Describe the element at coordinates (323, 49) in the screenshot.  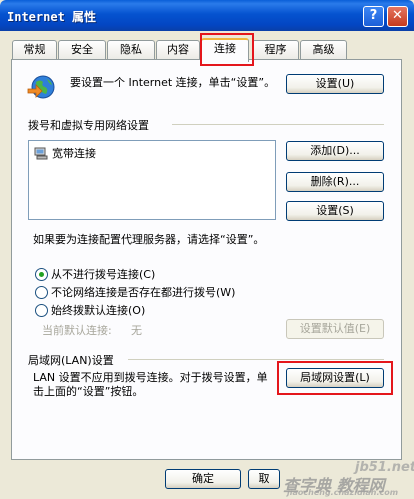
I see `tab-advanced: 高级` at that location.